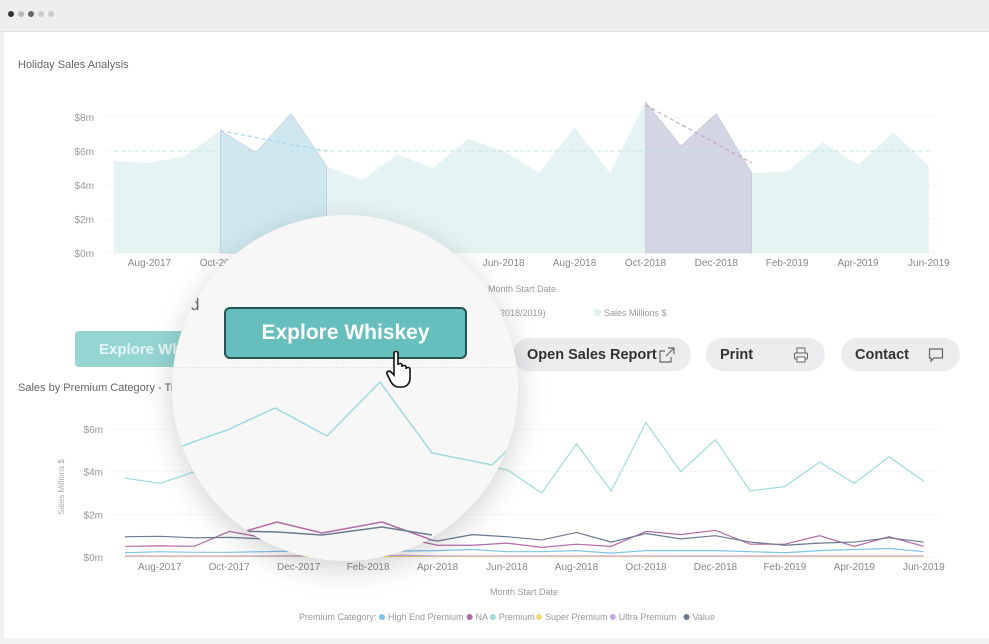  I want to click on printer-icon, so click(801, 354).